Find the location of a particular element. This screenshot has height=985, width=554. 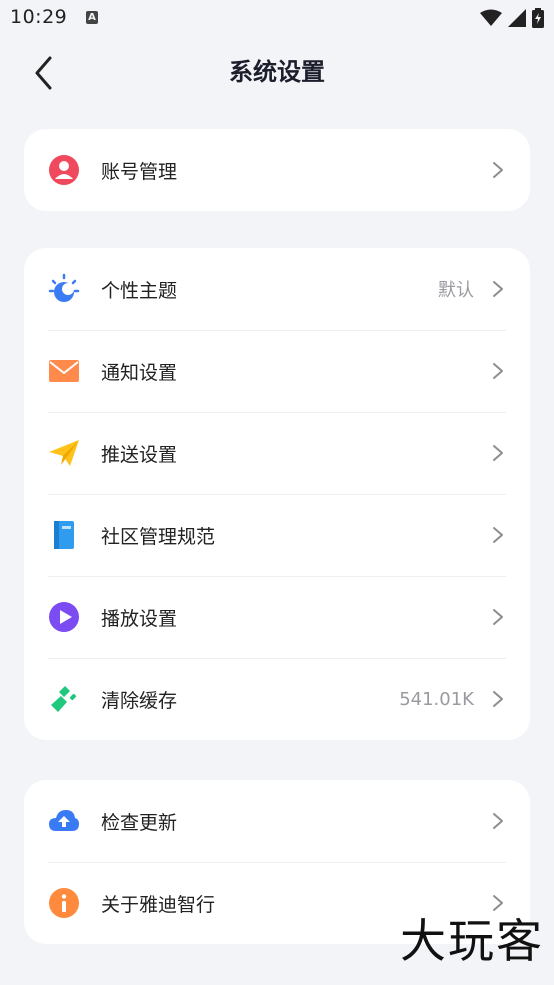

nav-bar: 系统设置 is located at coordinates (277, 68).